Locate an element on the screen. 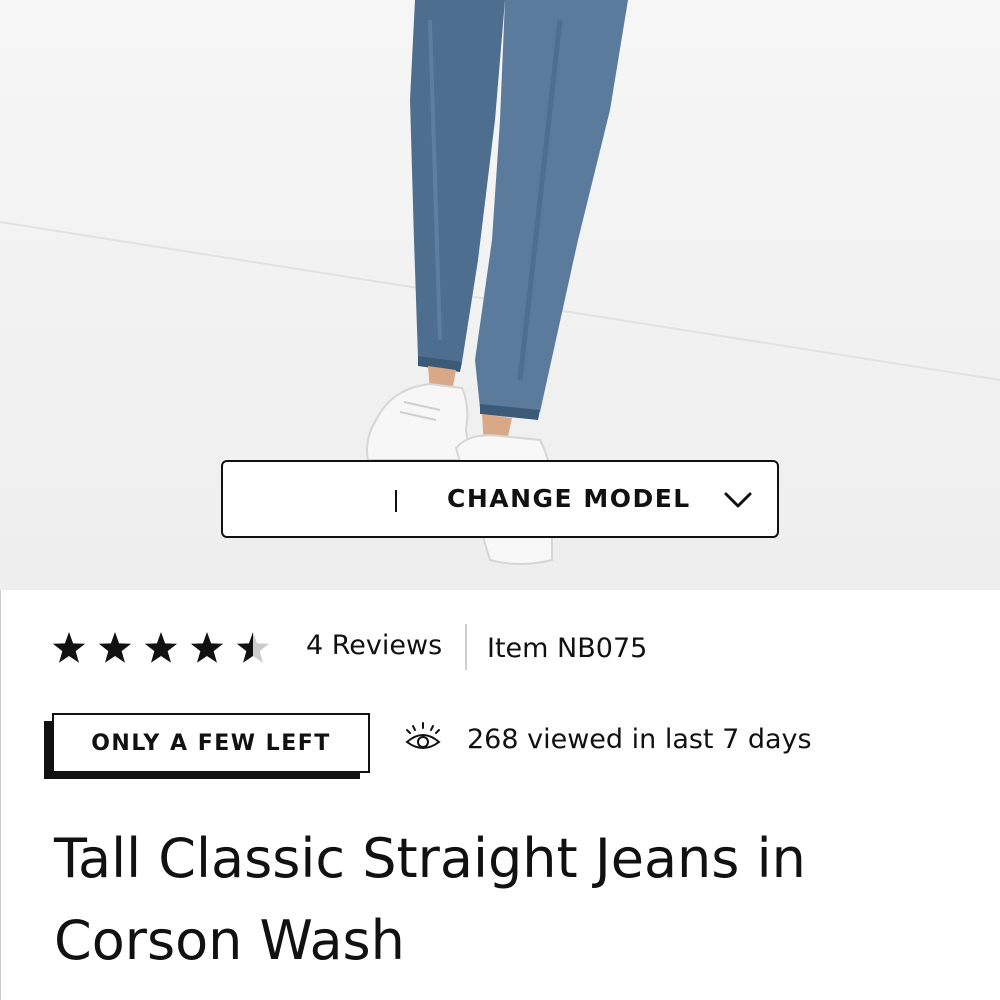  button-divider is located at coordinates (396, 501).